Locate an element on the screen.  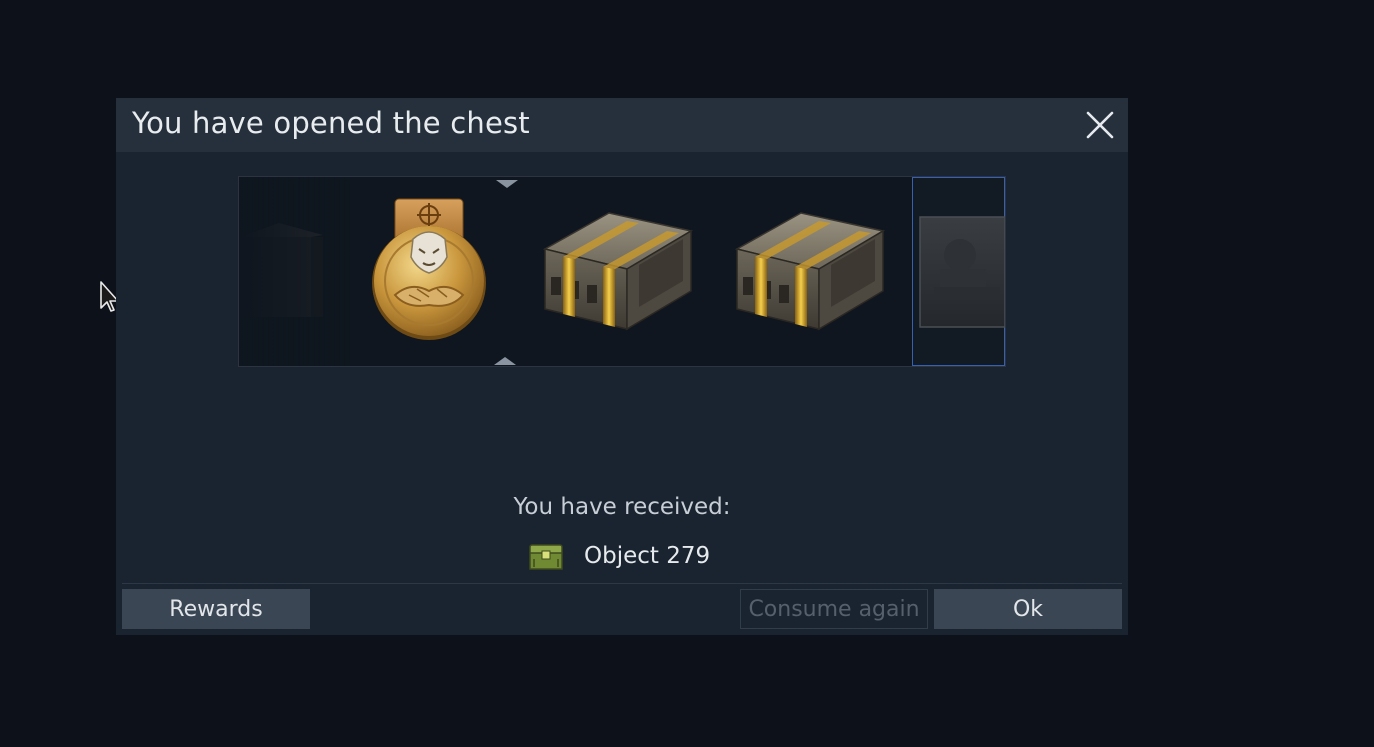
roulette-pointer-bottom-icon is located at coordinates (505, 361).